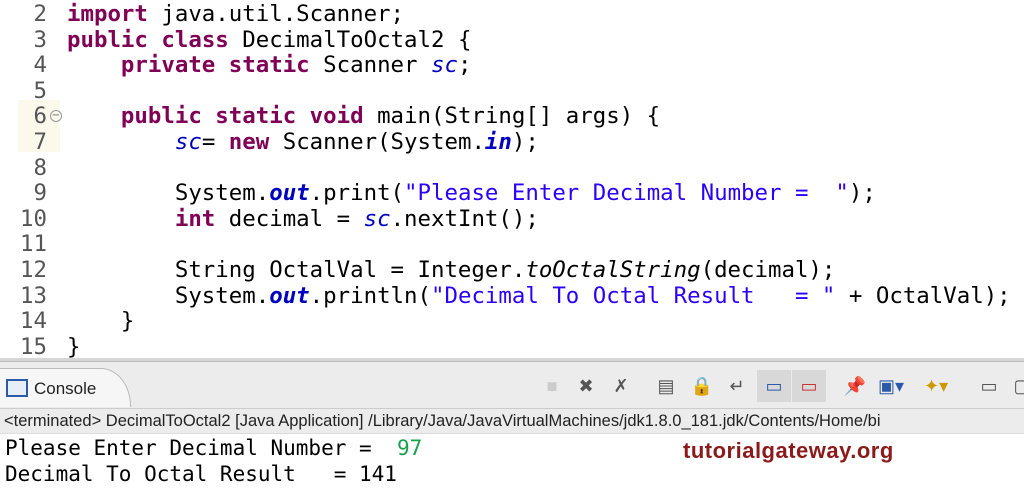 This screenshot has height=492, width=1024. What do you see at coordinates (195, 39) in the screenshot?
I see `code-token: class` at bounding box center [195, 39].